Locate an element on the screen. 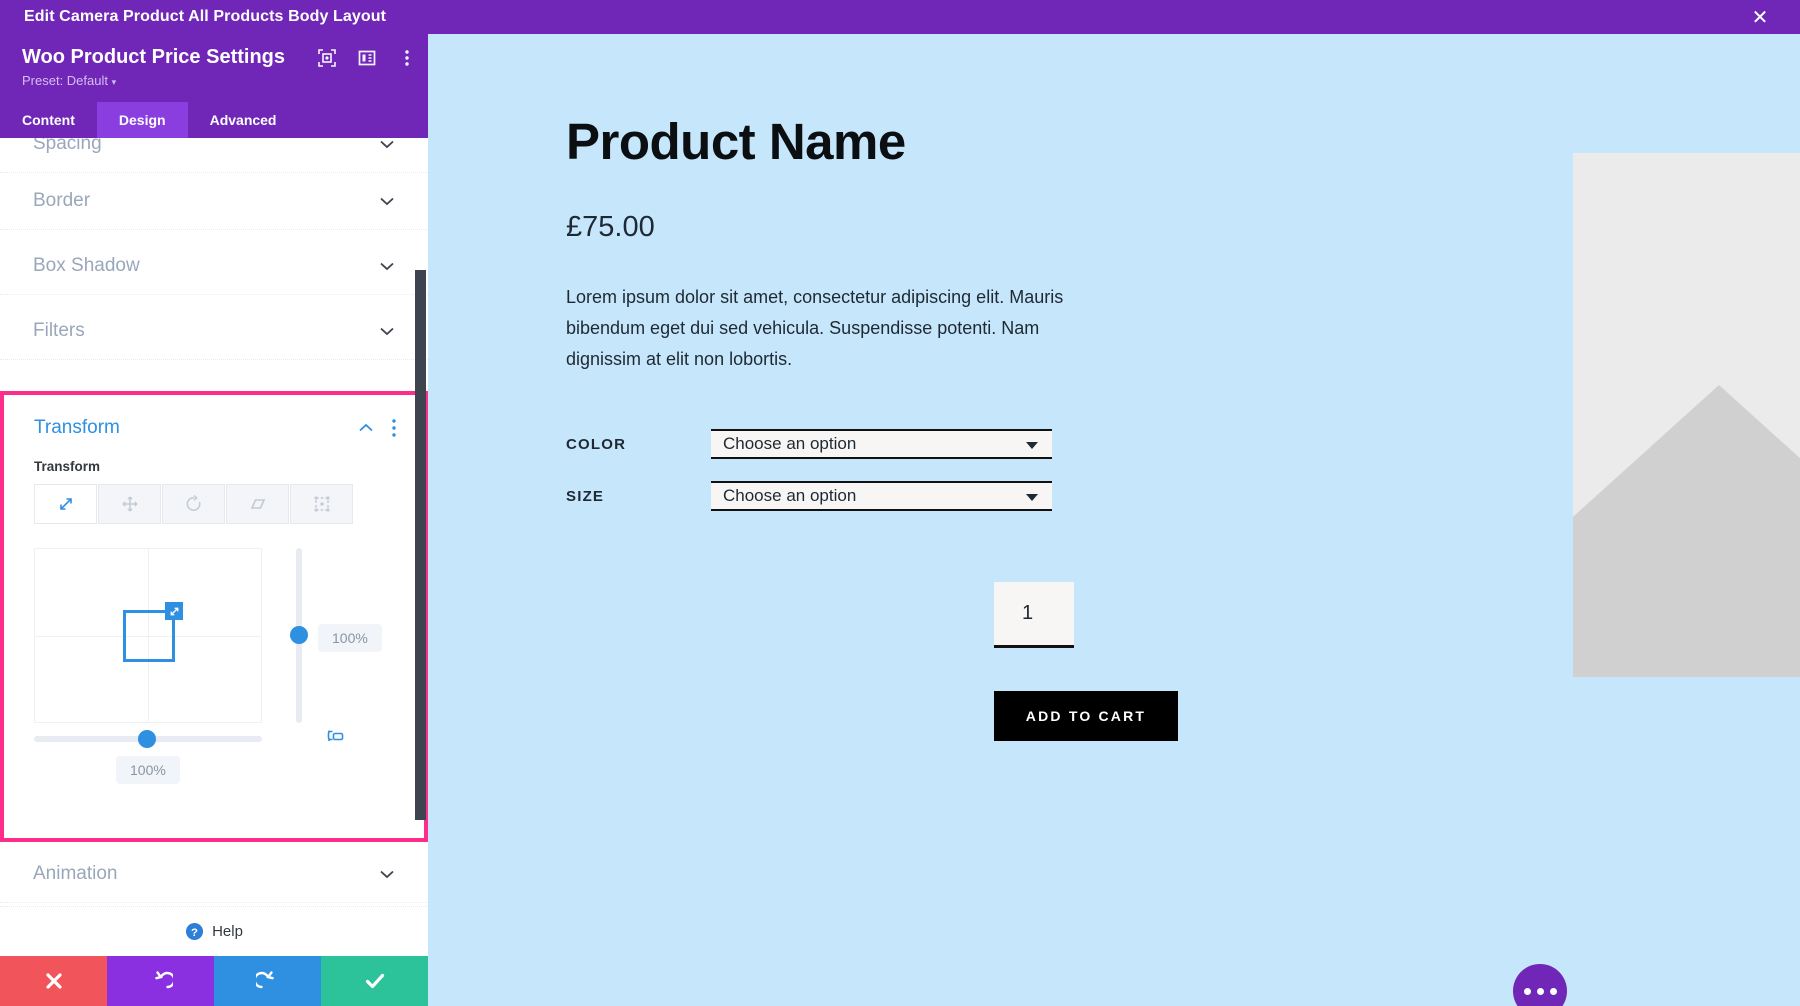 This screenshot has width=1800, height=1006. skew-icon is located at coordinates (257, 504).